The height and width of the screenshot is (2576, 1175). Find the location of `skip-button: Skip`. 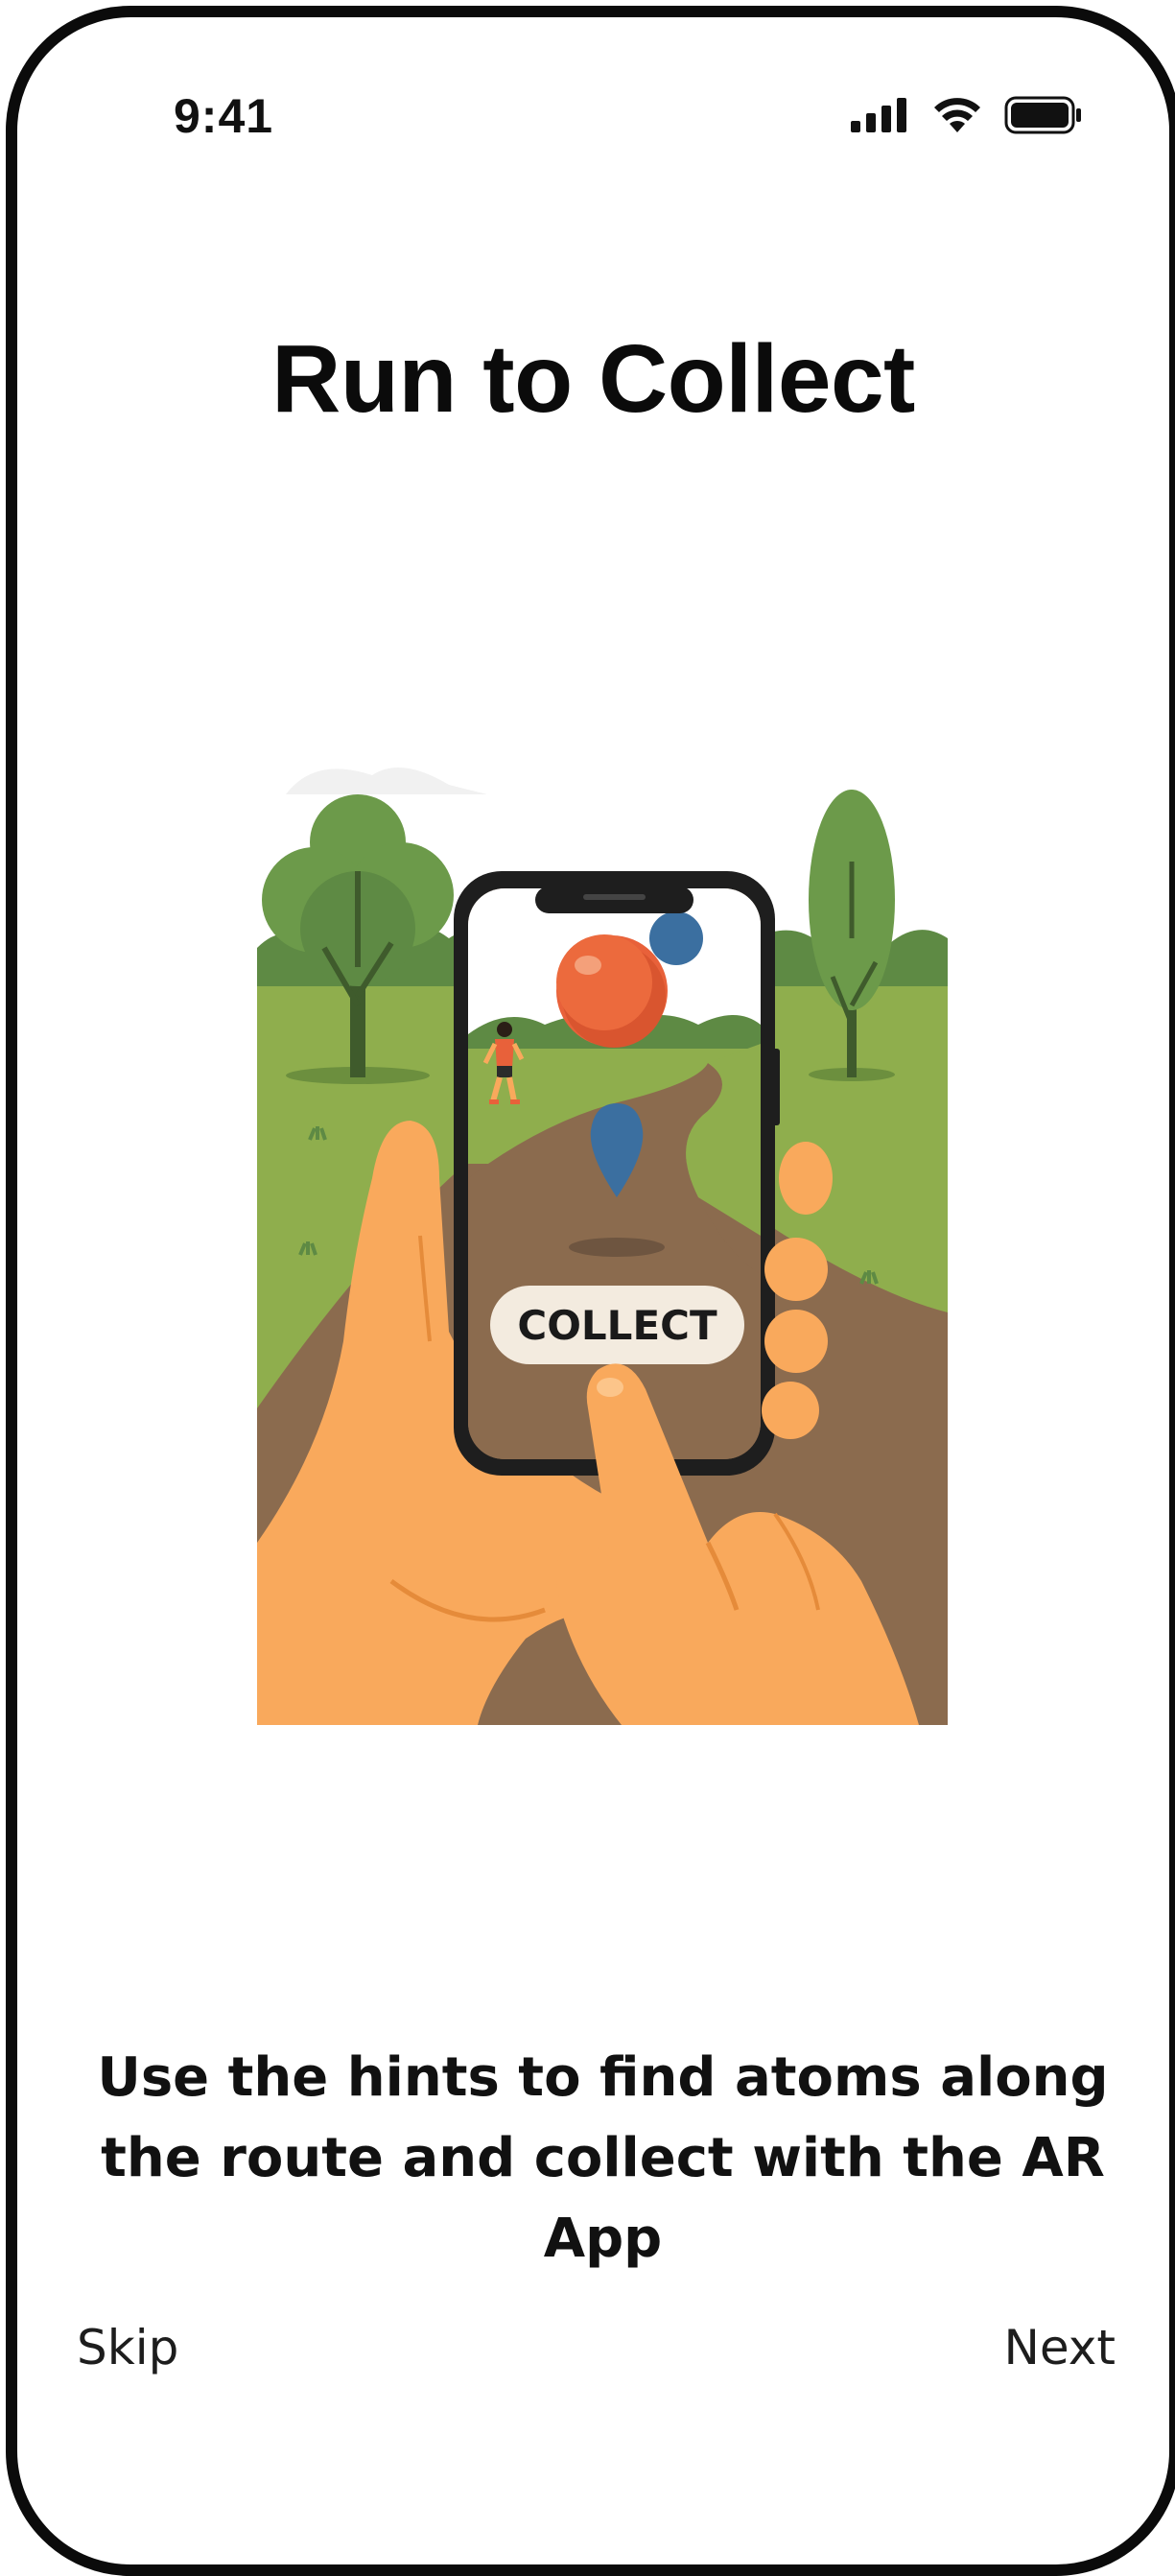

skip-button: Skip is located at coordinates (127, 2347).